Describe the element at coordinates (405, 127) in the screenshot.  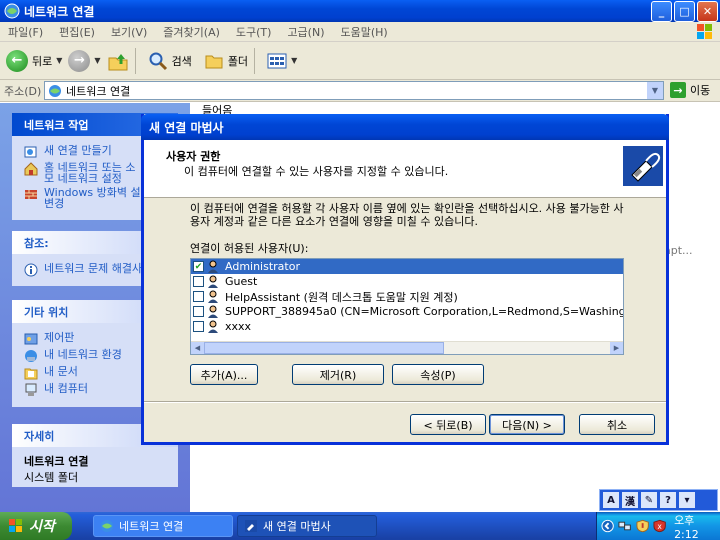
I see `dialog-title: 새 연결 마법사` at that location.